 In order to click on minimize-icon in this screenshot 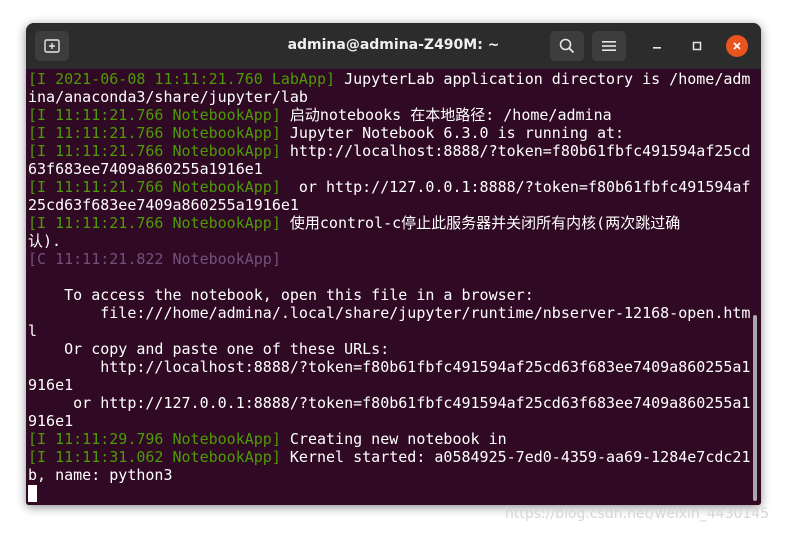, I will do `click(657, 48)`.